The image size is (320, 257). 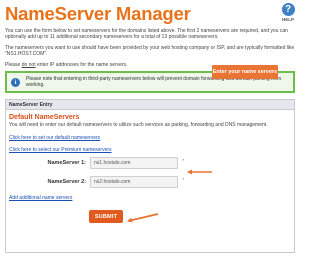 I want to click on entry-panel-header: NameServer Entry, so click(x=150, y=105).